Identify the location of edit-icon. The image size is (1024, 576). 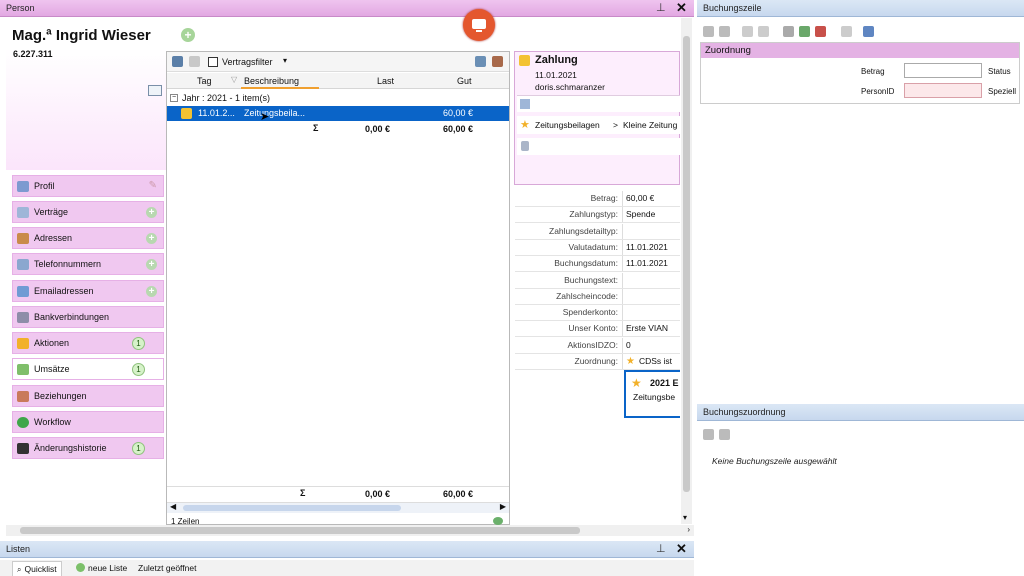
(708, 434).